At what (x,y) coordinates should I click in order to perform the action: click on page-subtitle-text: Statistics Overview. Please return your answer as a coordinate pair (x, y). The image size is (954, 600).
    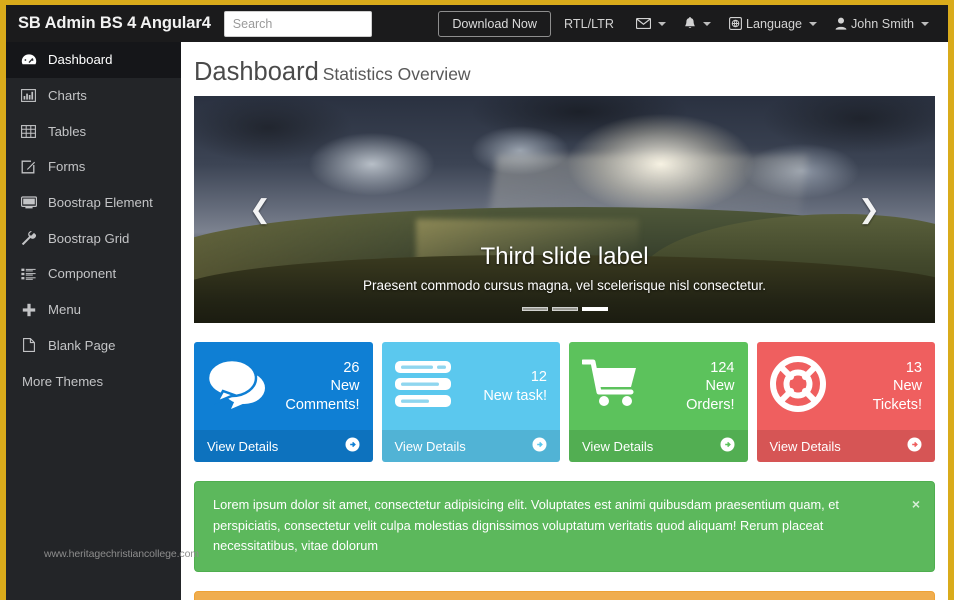
    Looking at the image, I should click on (396, 74).